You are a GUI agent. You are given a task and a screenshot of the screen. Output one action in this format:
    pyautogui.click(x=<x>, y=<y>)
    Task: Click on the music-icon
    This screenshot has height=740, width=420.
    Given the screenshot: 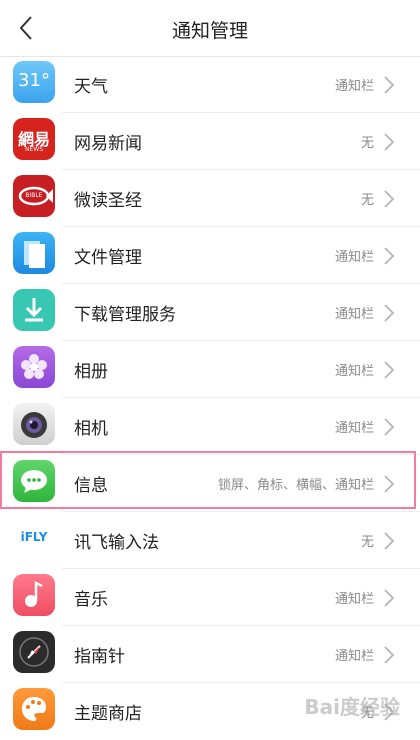 What is the action you would take?
    pyautogui.click(x=34, y=595)
    